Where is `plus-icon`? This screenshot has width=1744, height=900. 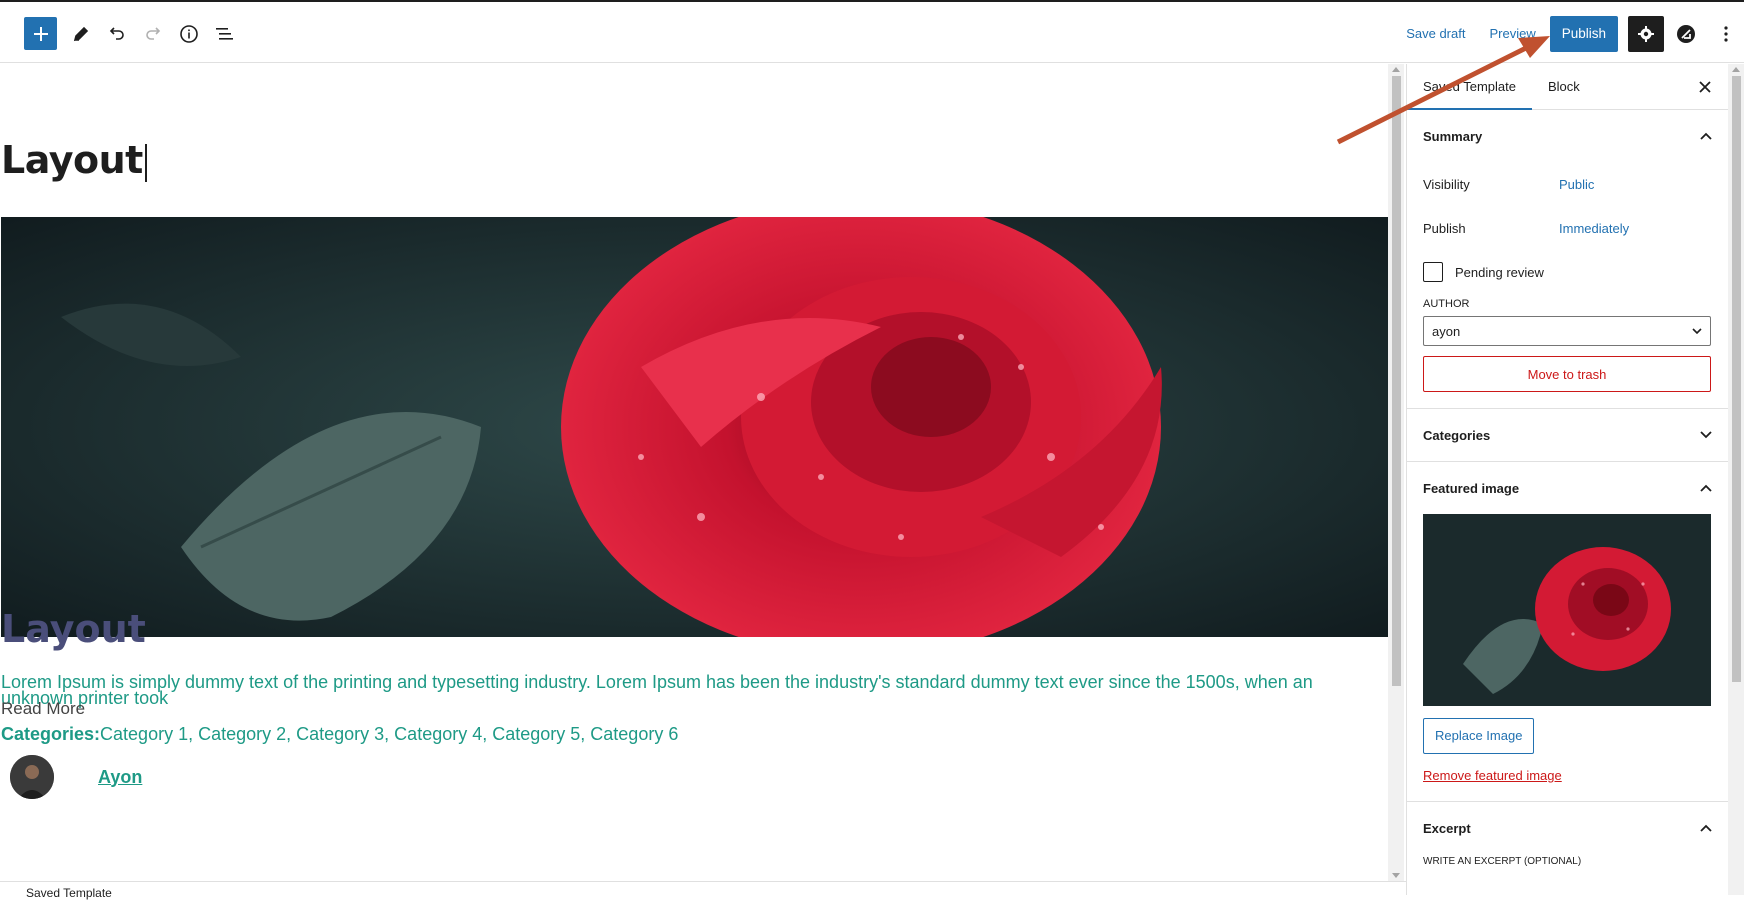 plus-icon is located at coordinates (40, 33).